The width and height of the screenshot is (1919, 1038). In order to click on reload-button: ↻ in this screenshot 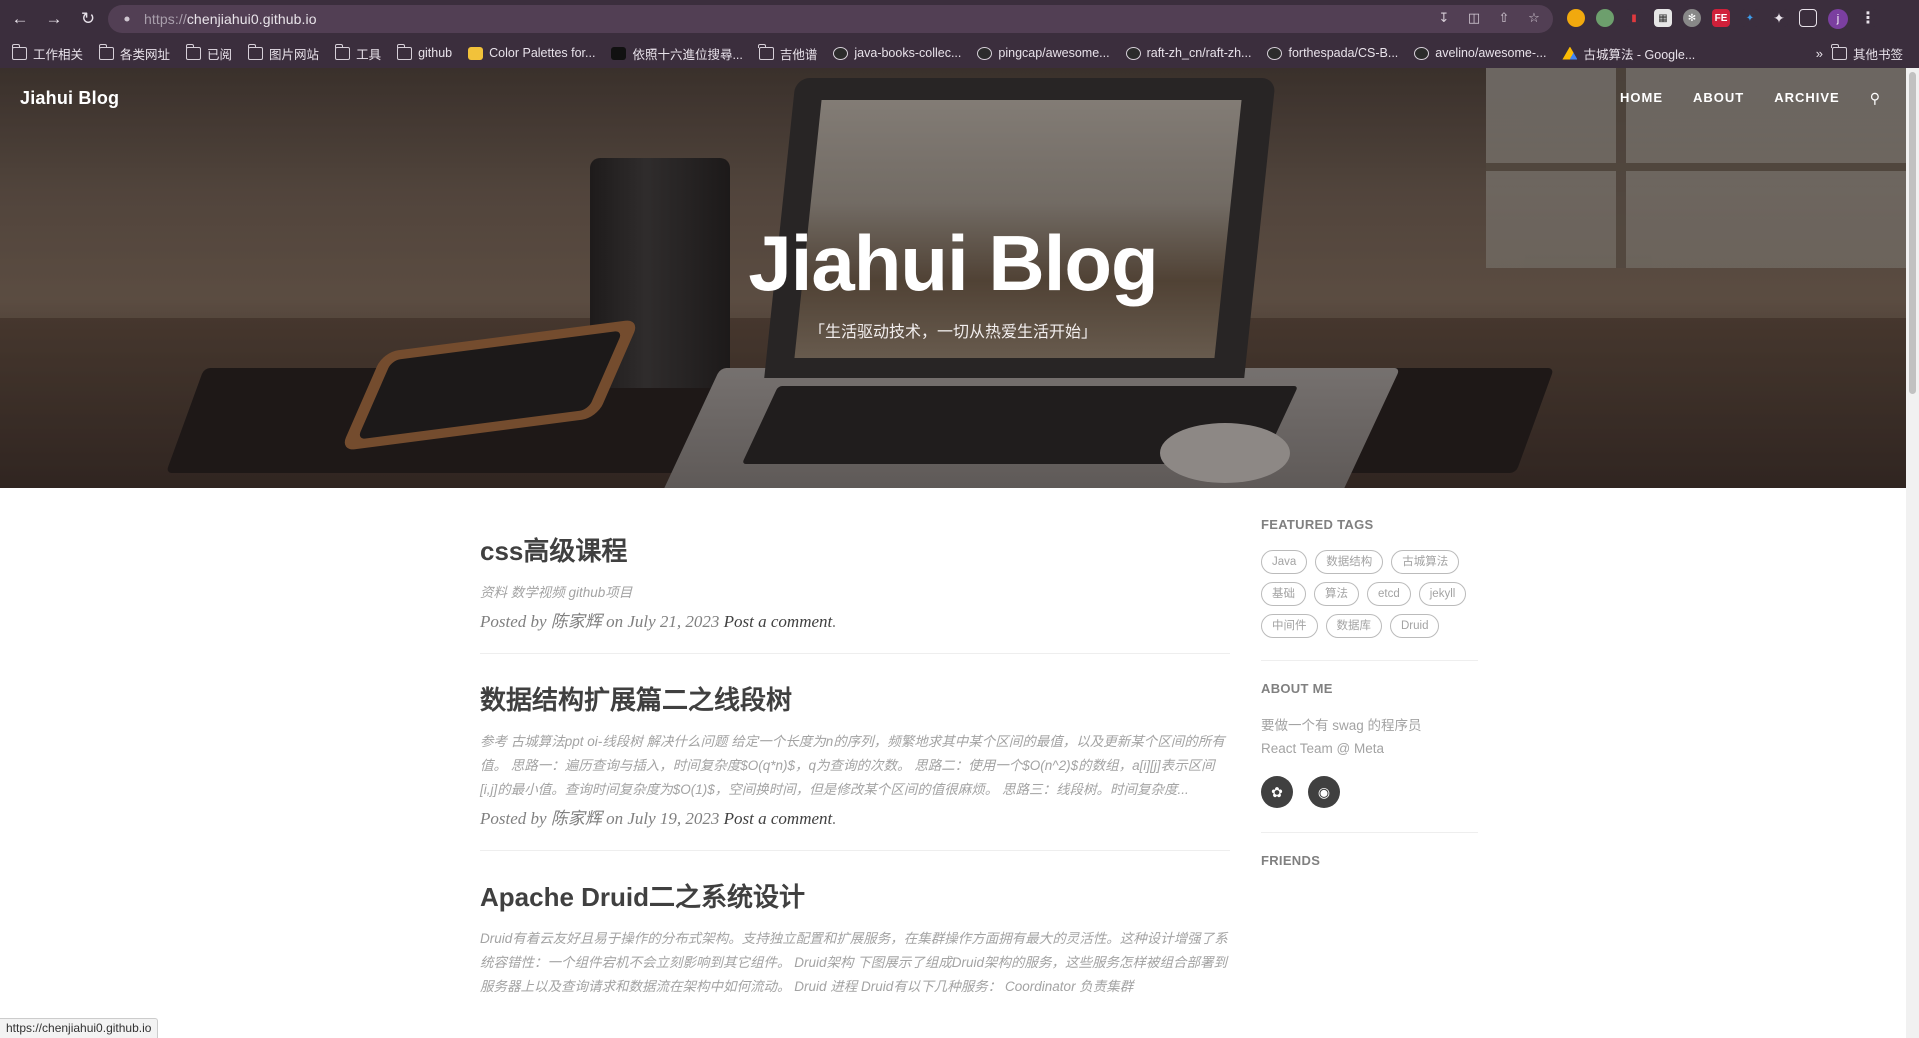, I will do `click(88, 19)`.